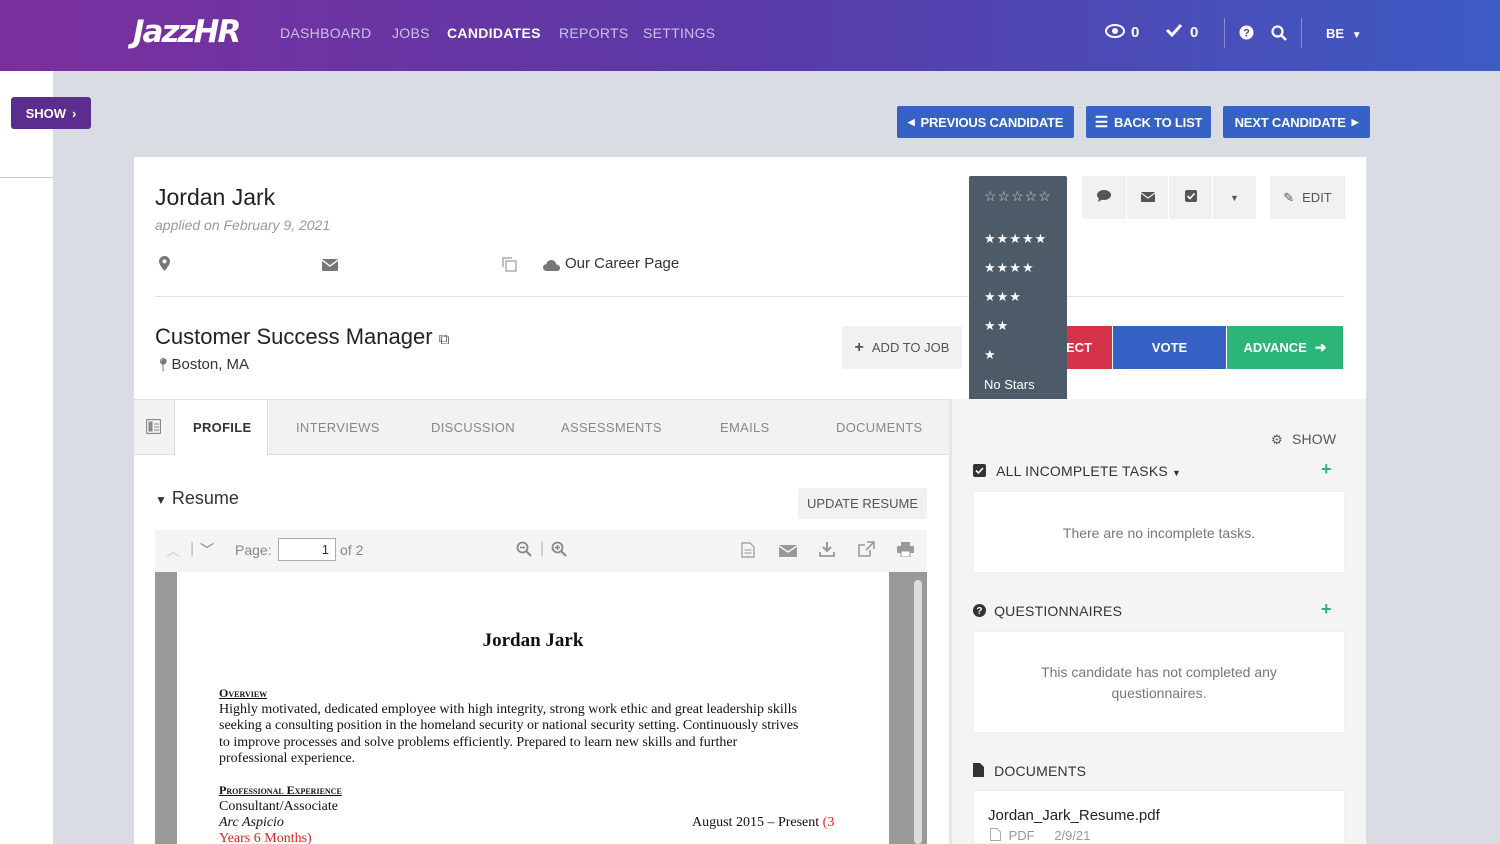 The image size is (1500, 844). What do you see at coordinates (996, 326) in the screenshot?
I see `rating-option-2: ★★` at bounding box center [996, 326].